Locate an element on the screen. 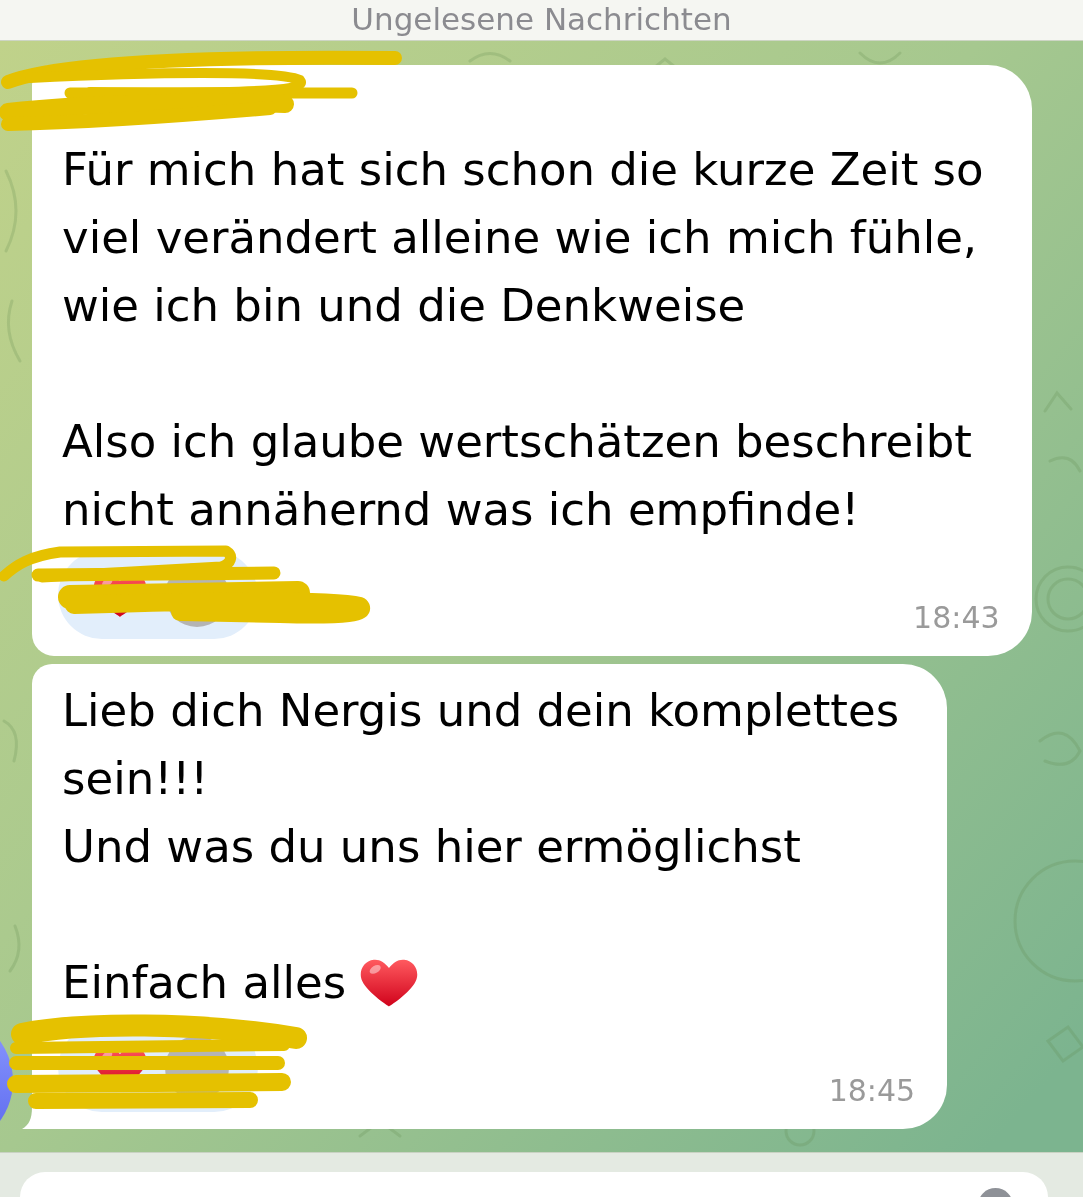 The height and width of the screenshot is (1197, 1083). message-text: Also ich glaube wertschätzen beschreibt nicht annähernd was ich empfinde! is located at coordinates (517, 476).